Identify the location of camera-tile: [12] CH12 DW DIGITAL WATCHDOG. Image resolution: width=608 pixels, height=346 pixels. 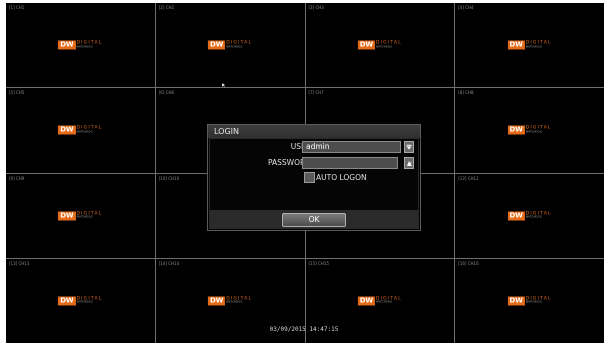
(529, 215).